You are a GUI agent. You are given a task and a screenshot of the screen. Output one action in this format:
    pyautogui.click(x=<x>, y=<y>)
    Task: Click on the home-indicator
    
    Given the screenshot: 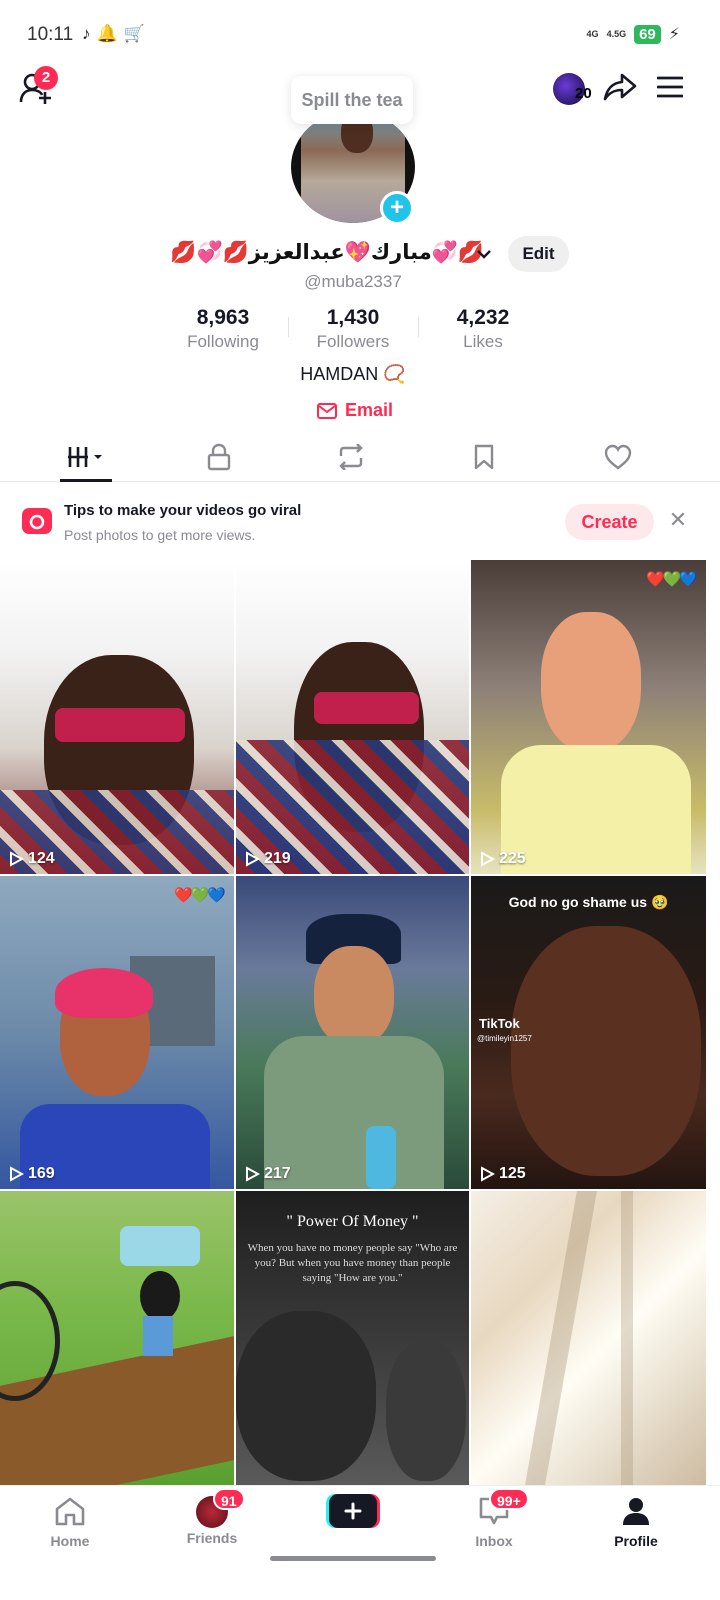 What is the action you would take?
    pyautogui.click(x=353, y=1558)
    